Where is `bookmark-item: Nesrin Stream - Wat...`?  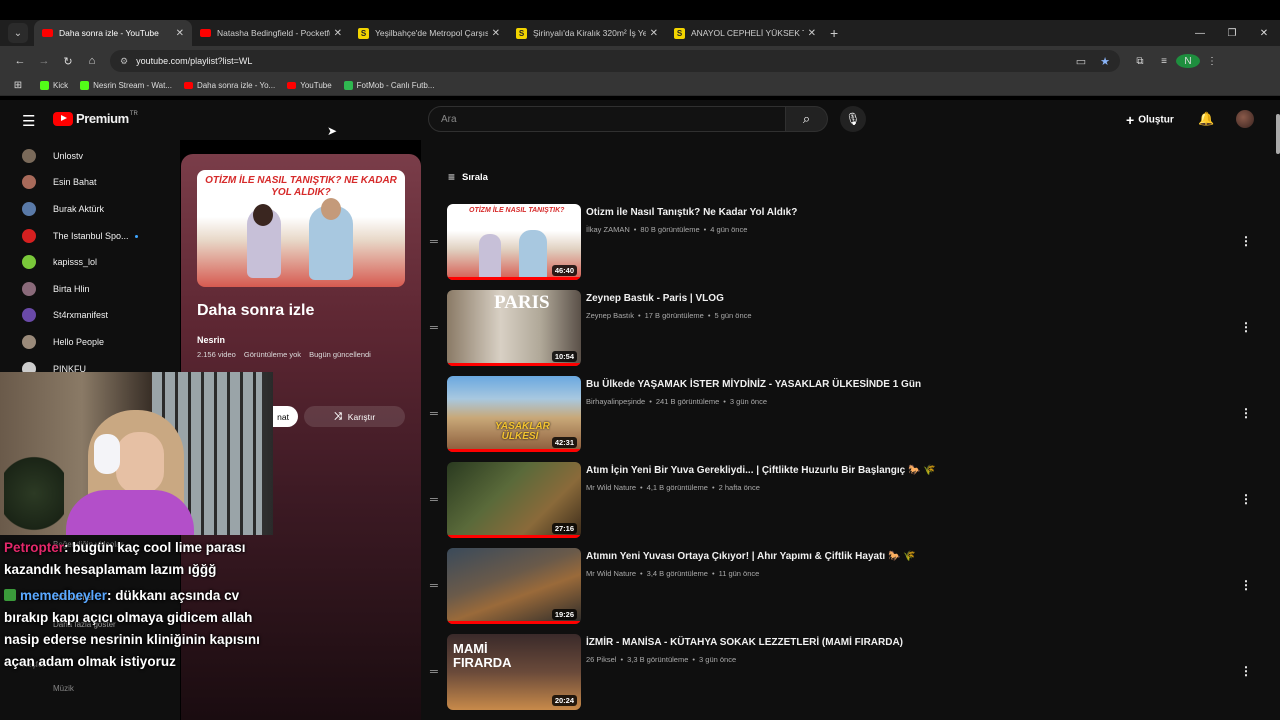 bookmark-item: Nesrin Stream - Wat... is located at coordinates (126, 85).